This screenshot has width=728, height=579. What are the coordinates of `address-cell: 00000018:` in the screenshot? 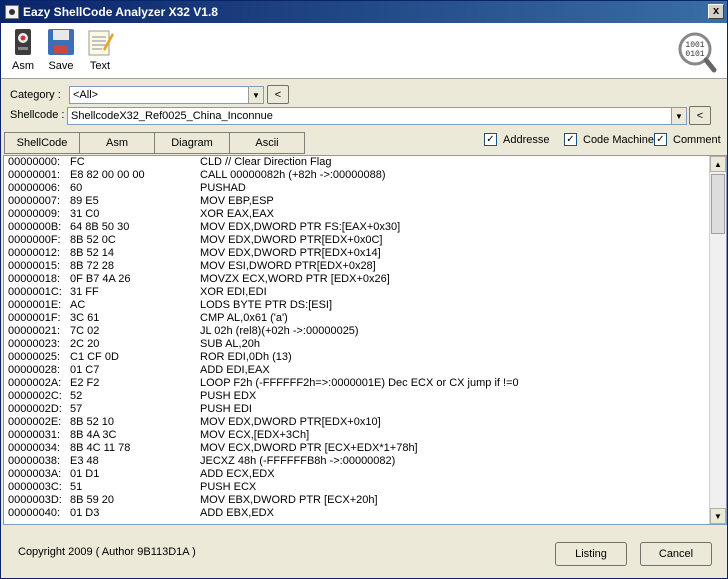 It's located at (34, 279).